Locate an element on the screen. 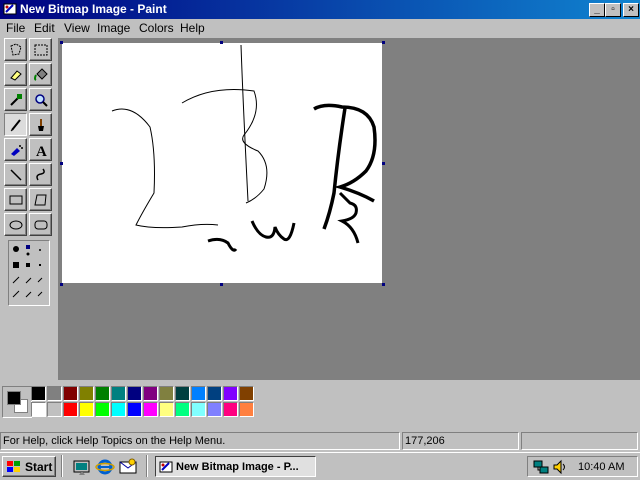  menu-file: File is located at coordinates (15, 28).